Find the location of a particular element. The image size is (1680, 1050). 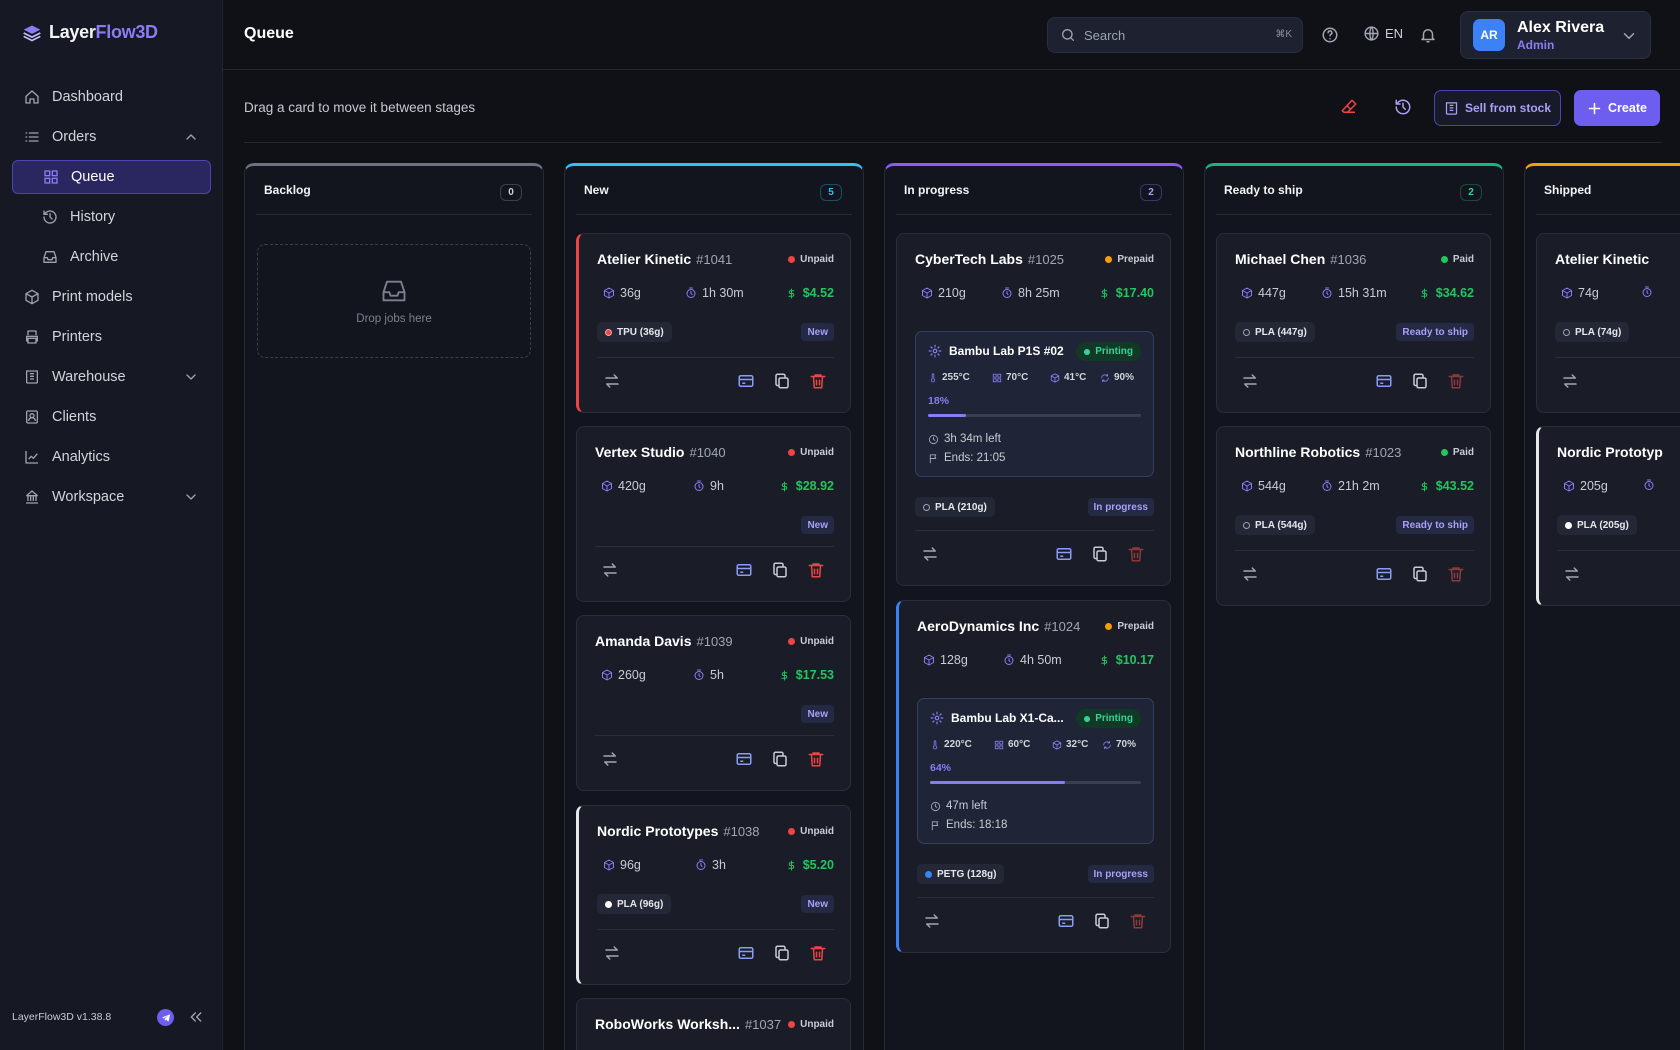

create-button: Create is located at coordinates (1617, 108).